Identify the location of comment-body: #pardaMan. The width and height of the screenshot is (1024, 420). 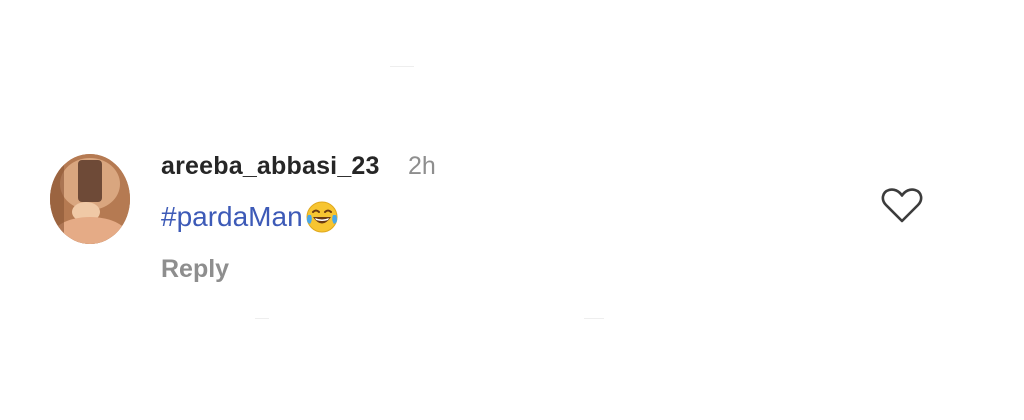
(250, 217).